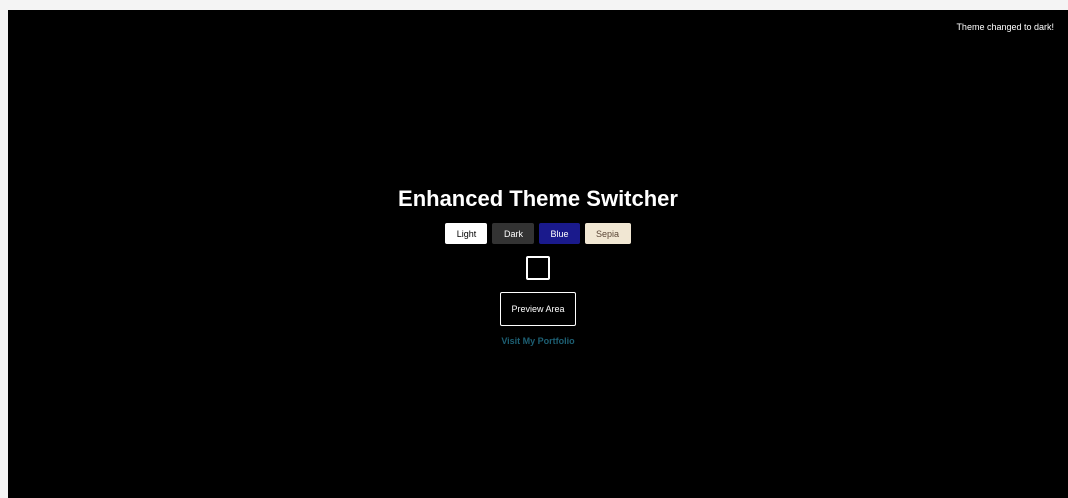  I want to click on blue-theme-button: Blue, so click(559, 233).